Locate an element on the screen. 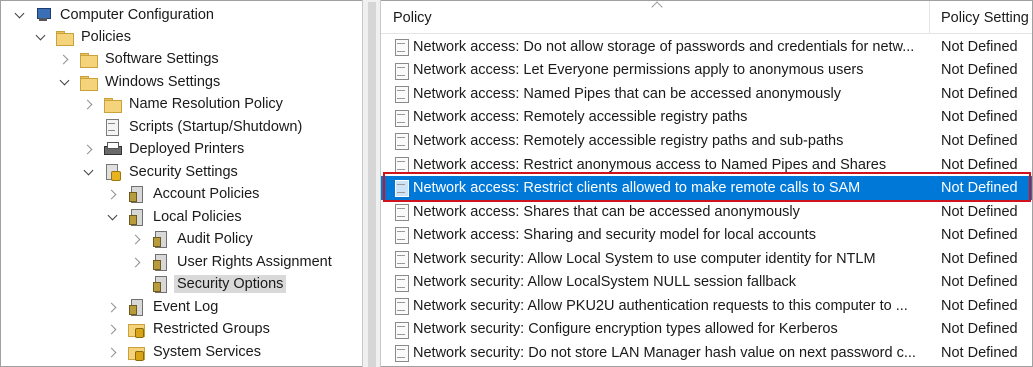 The image size is (1033, 367). tree-item-local-policies: Local Policies is located at coordinates (176, 217).